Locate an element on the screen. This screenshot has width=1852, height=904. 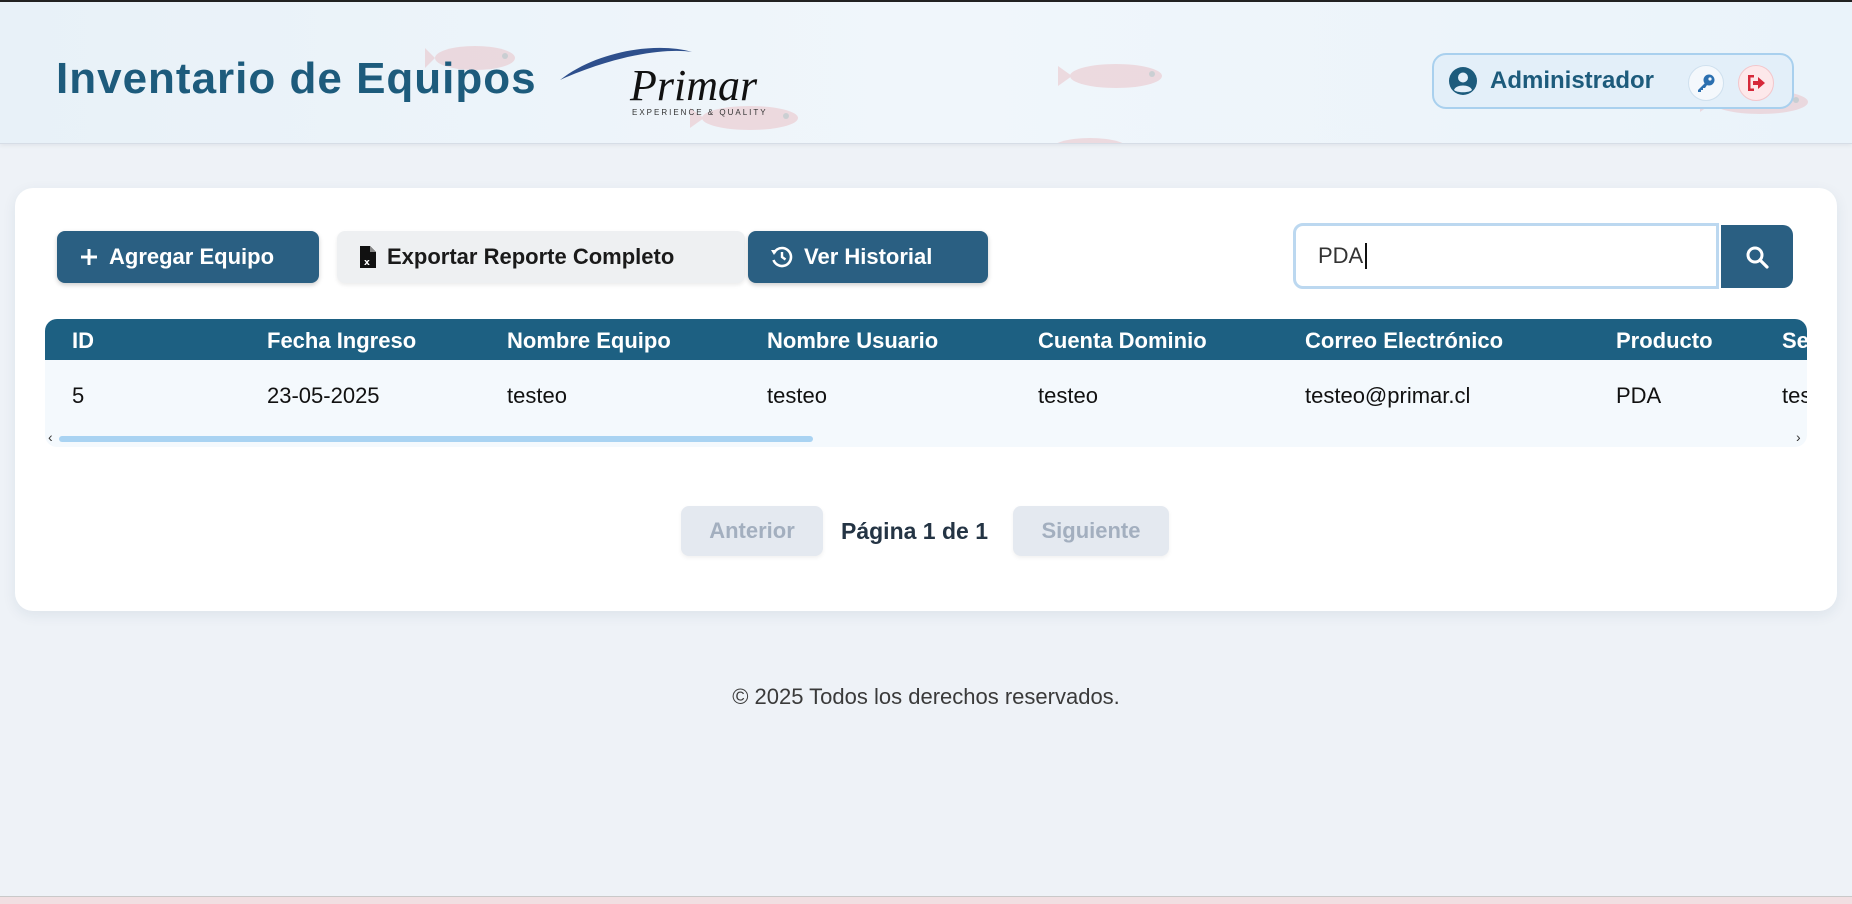
add-equipment-label: Agregar Equipo is located at coordinates (192, 256).